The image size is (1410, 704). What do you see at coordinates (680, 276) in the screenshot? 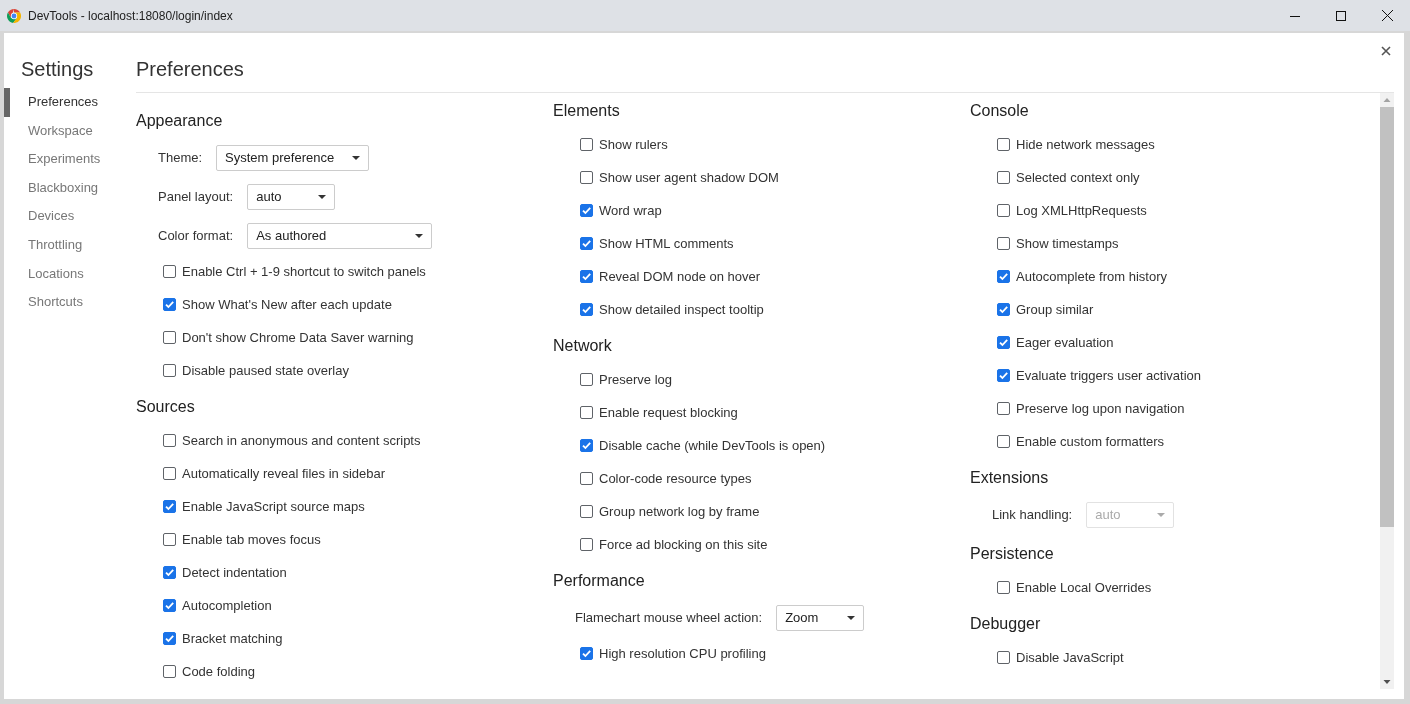
I see `checkbox-label: Reveal DOM node on hover` at bounding box center [680, 276].